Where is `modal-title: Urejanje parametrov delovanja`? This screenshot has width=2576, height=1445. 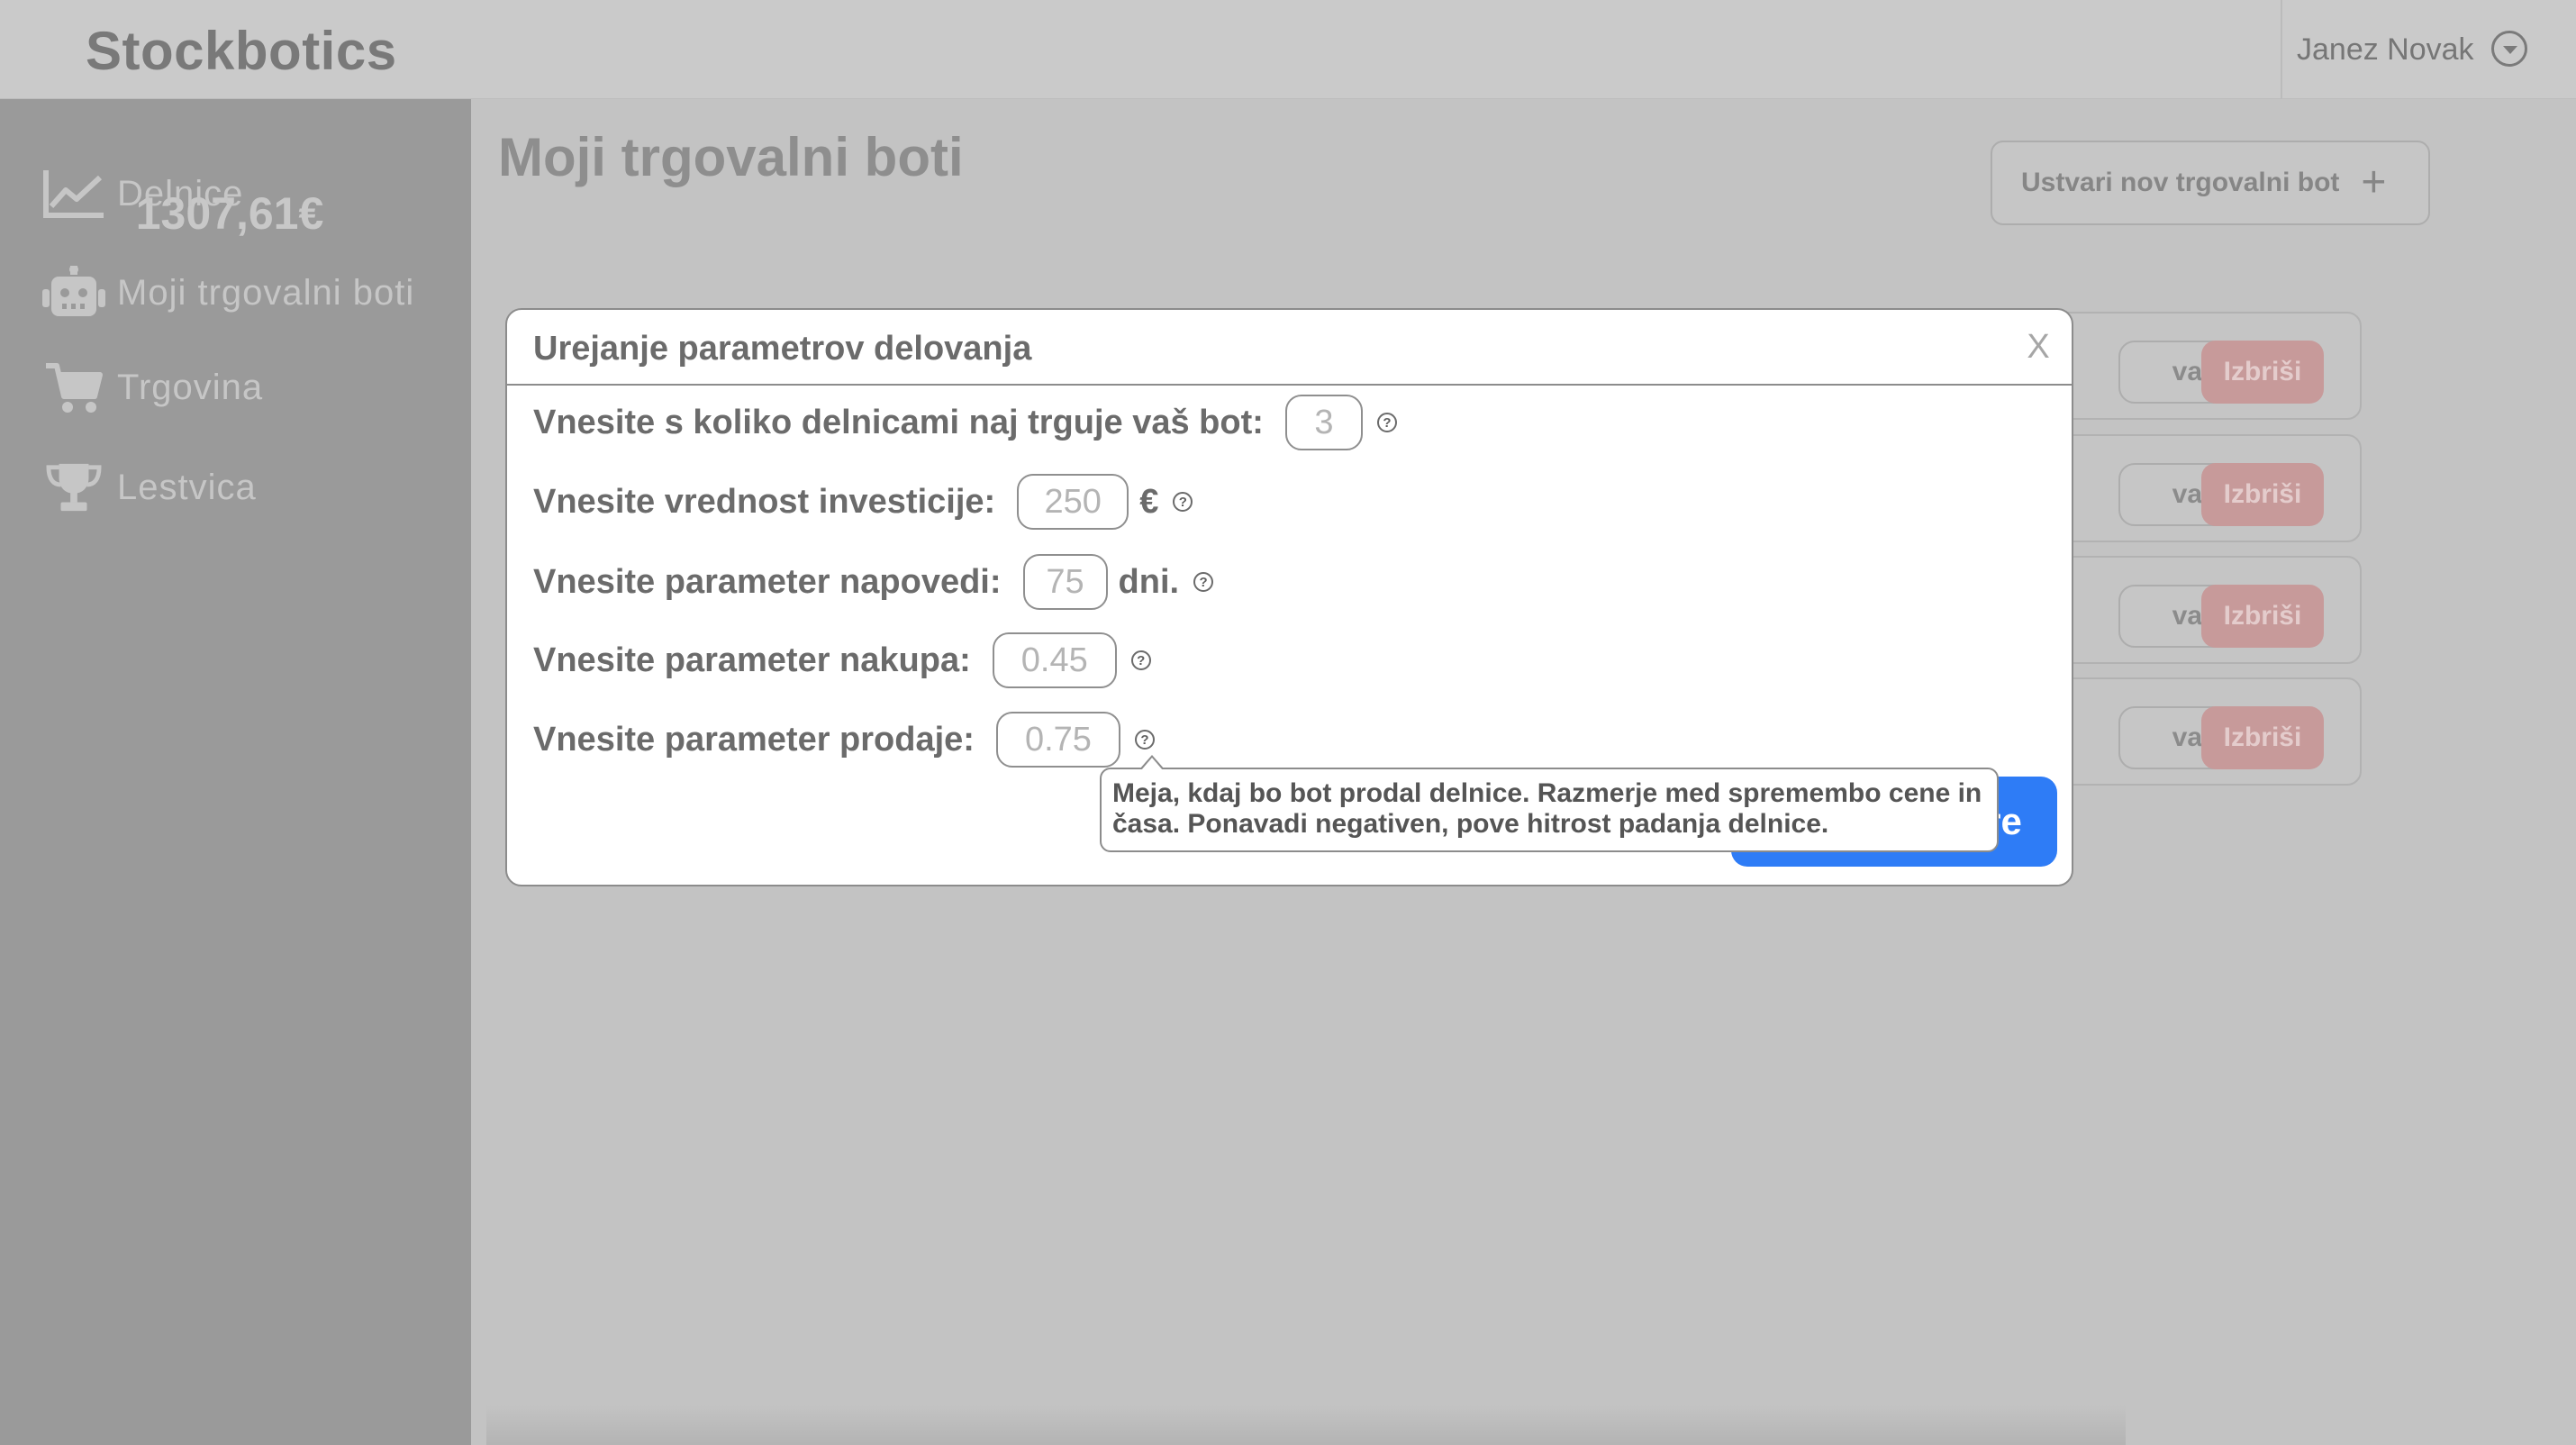 modal-title: Urejanje parametrov delovanja is located at coordinates (782, 349).